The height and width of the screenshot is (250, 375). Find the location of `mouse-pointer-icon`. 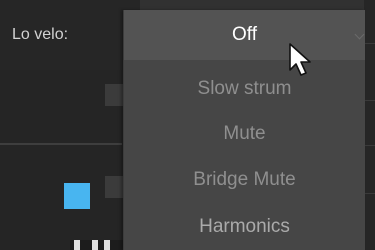

mouse-pointer-icon is located at coordinates (300, 59).